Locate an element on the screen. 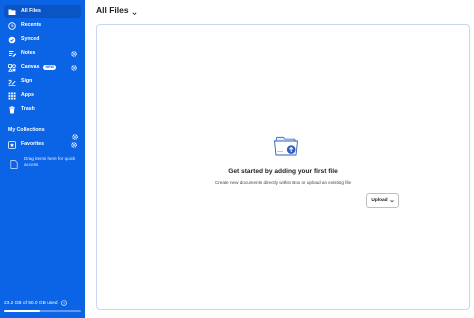 The height and width of the screenshot is (318, 474). canvas-icon is located at coordinates (12, 67).